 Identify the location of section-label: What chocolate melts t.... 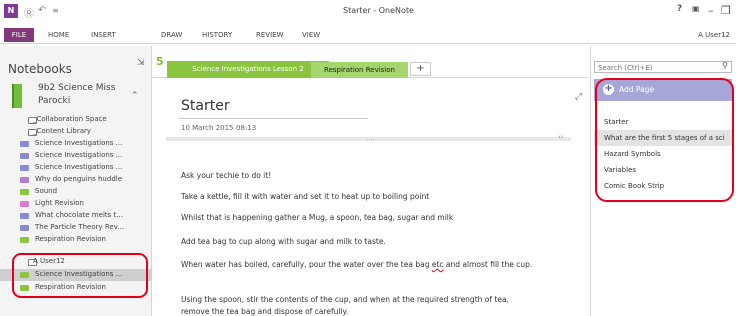
(79, 215).